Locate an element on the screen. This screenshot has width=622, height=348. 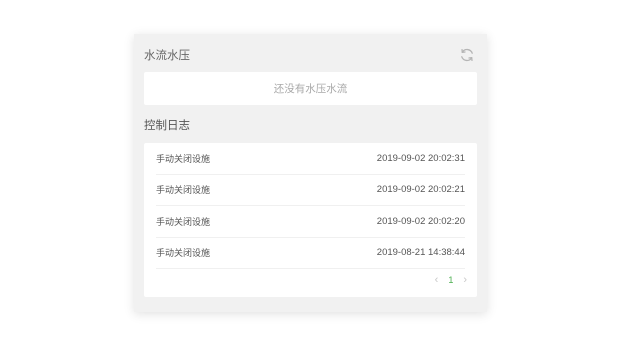
next-page-button: › is located at coordinates (465, 280).